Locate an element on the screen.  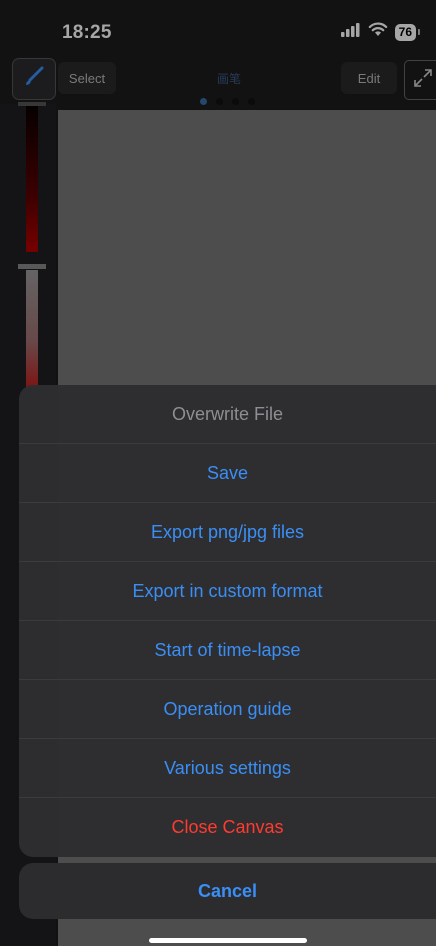
close-canvas-button: Close Canvas is located at coordinates (227, 826).